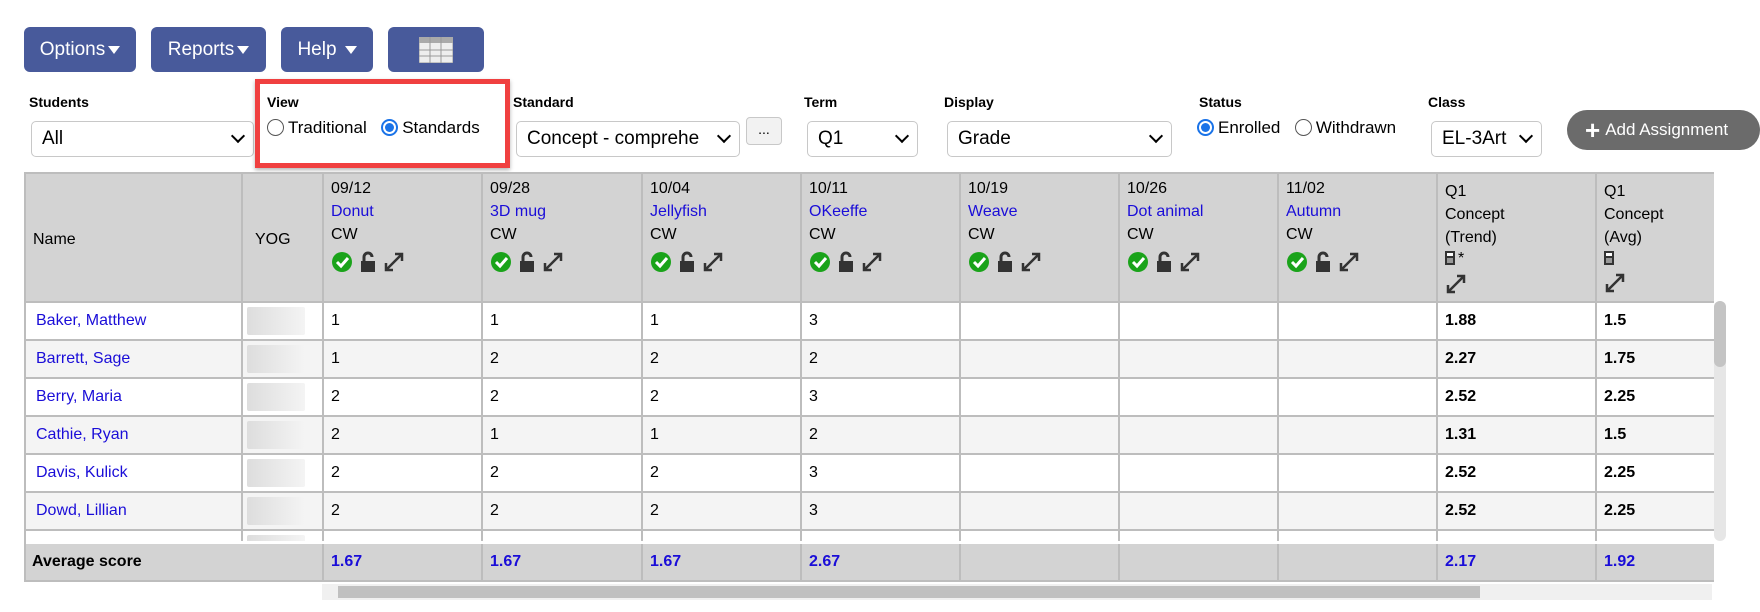  I want to click on vertical-scrollbar-thumb, so click(1720, 334).